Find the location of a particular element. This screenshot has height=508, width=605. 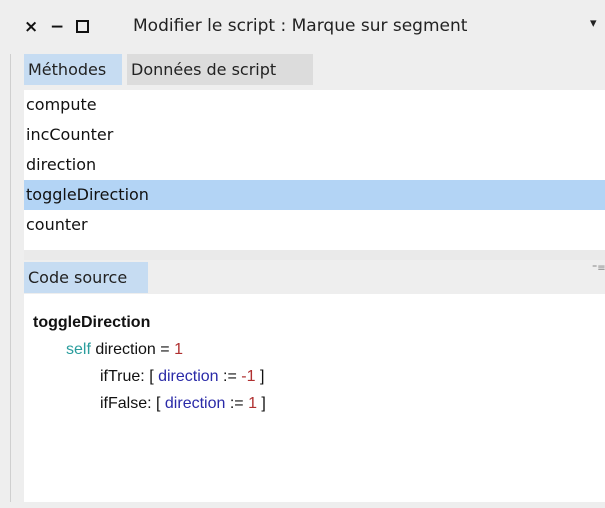

window-left-border is located at coordinates (10, 278).